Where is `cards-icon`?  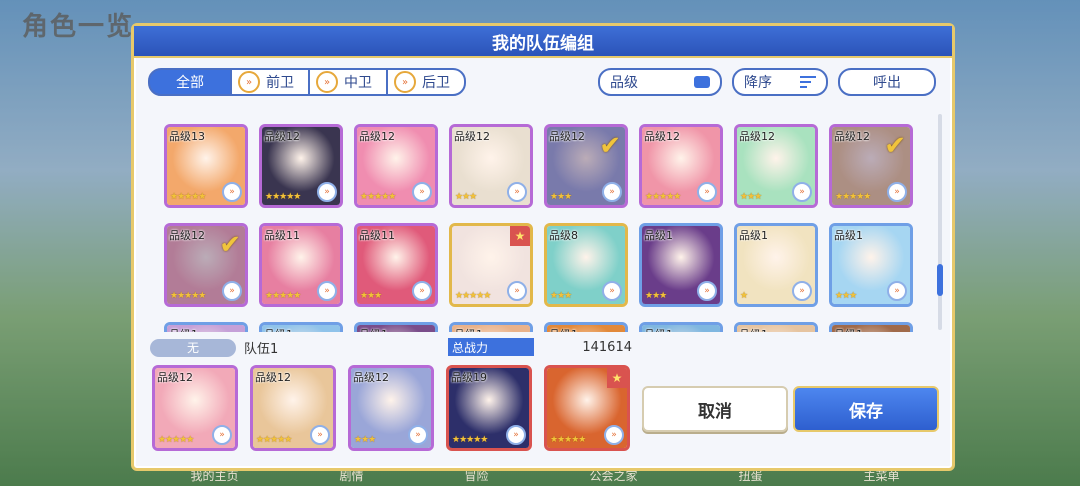 cards-icon is located at coordinates (702, 82).